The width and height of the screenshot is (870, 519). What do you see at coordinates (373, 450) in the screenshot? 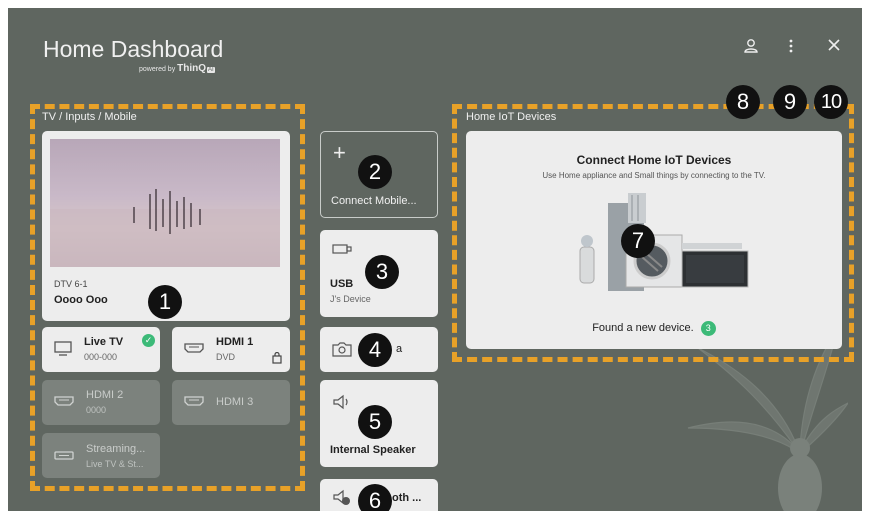
I see `speaker-label: Internal Speaker` at bounding box center [373, 450].